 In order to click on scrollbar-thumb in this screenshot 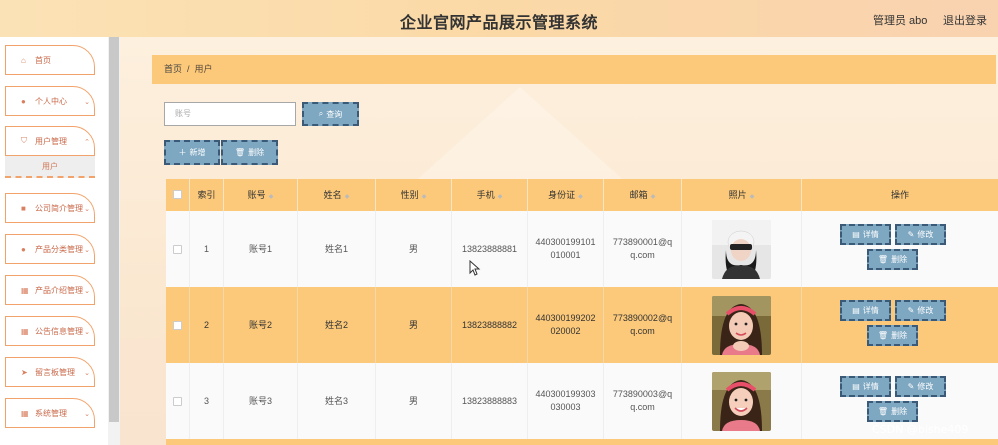, I will do `click(114, 229)`.